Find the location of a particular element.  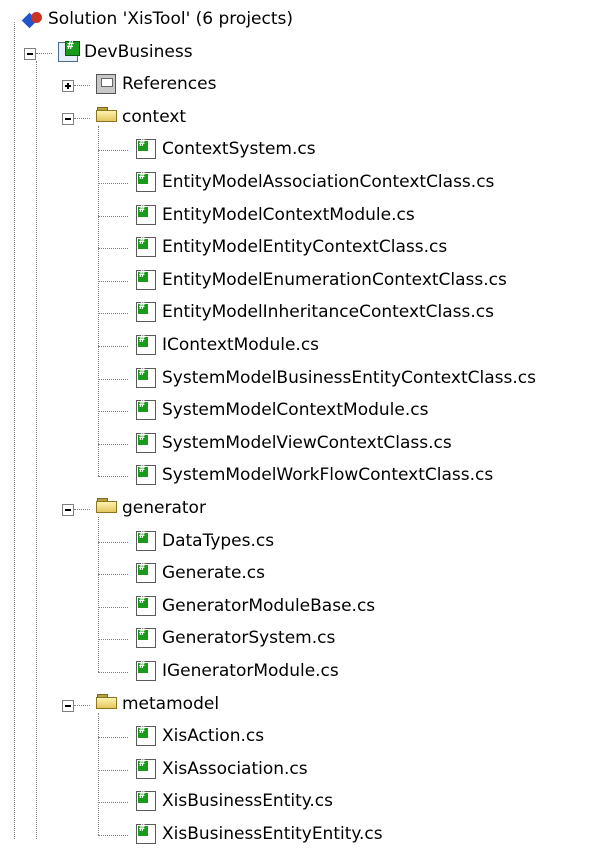

file-node: XisAction.cs is located at coordinates (297, 737).